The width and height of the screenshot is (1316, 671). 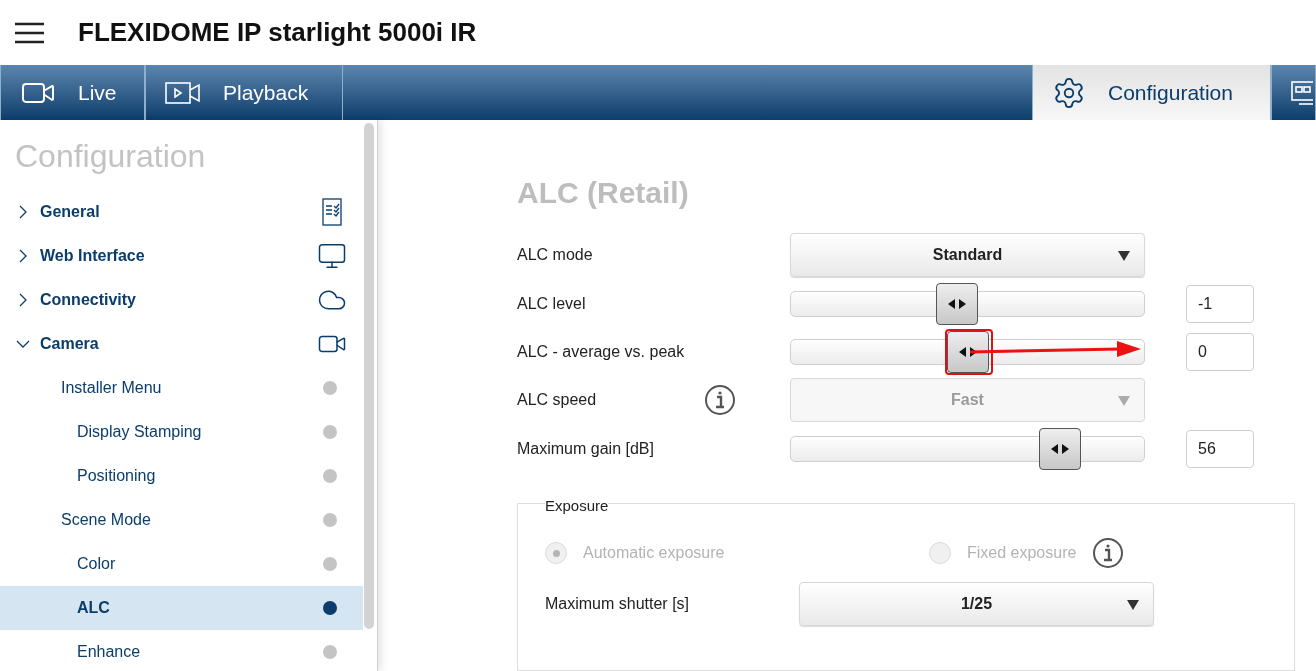 I want to click on setting-label: Maximum gain [dB], so click(x=586, y=448).